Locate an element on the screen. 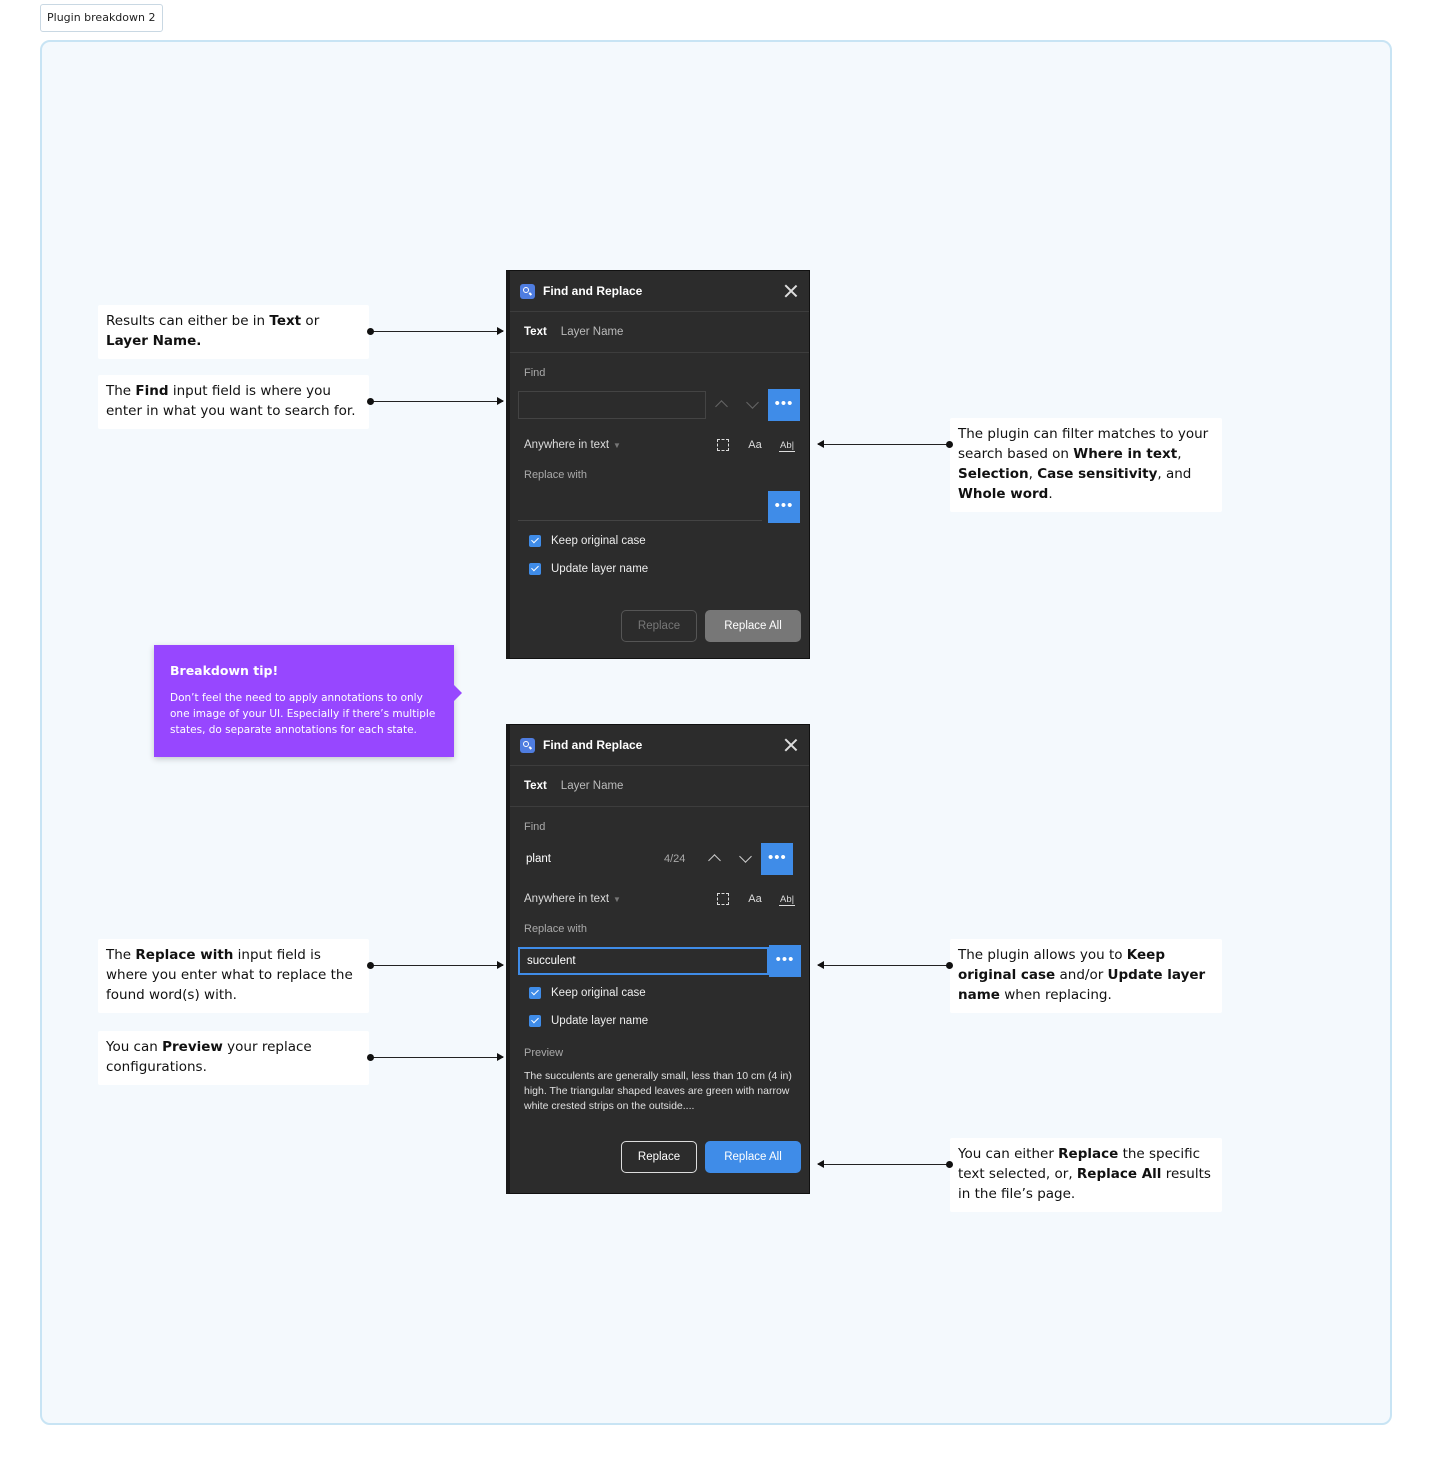 This screenshot has height=1465, width=1432. action-buttons: Replace Replace All is located at coordinates (659, 626).